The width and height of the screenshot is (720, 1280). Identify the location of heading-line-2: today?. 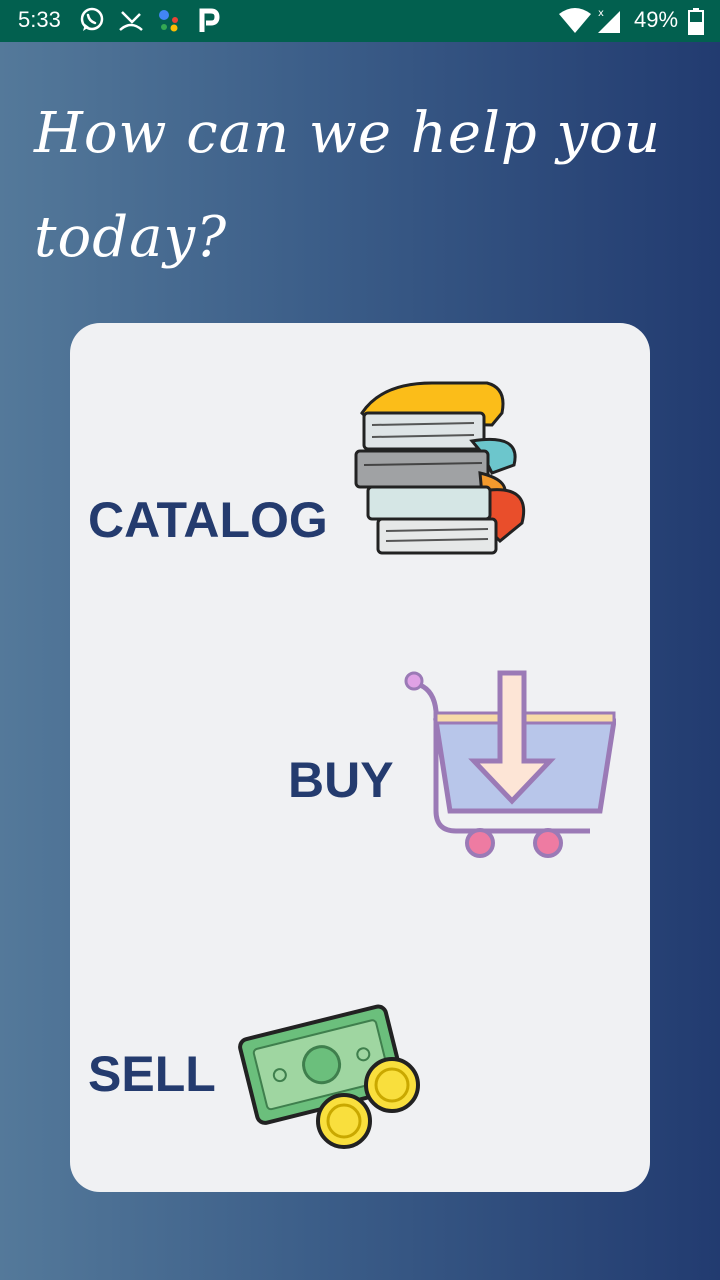
(131, 237).